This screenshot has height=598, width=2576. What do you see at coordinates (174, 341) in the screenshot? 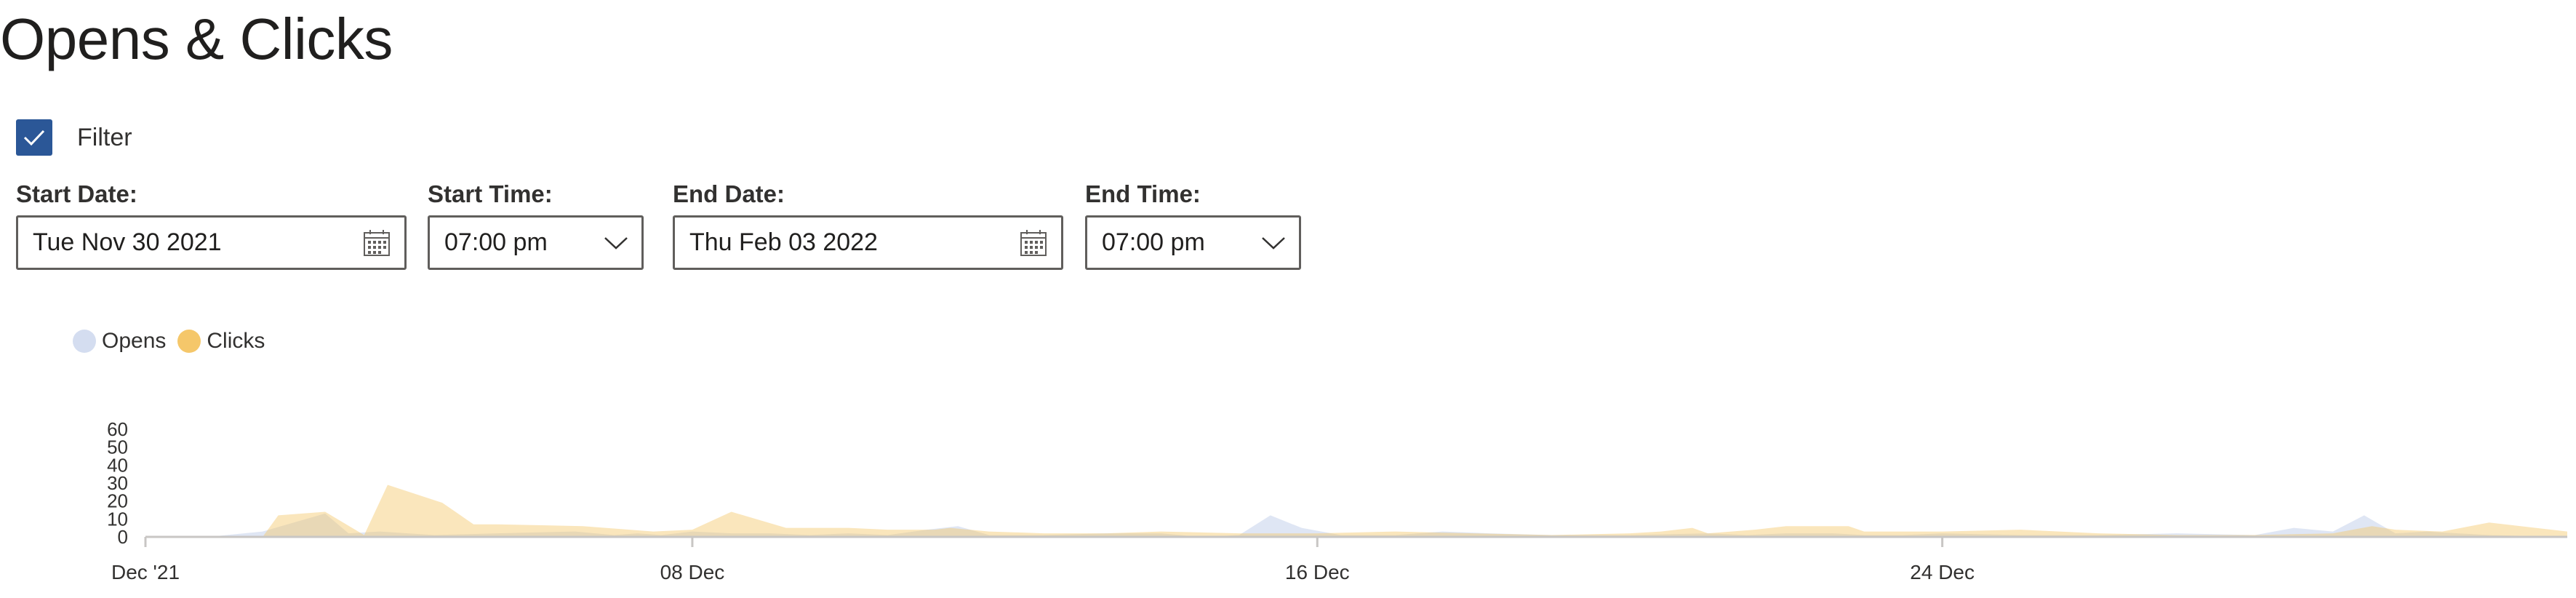
I see `chart-legend: Opens Clicks` at bounding box center [174, 341].